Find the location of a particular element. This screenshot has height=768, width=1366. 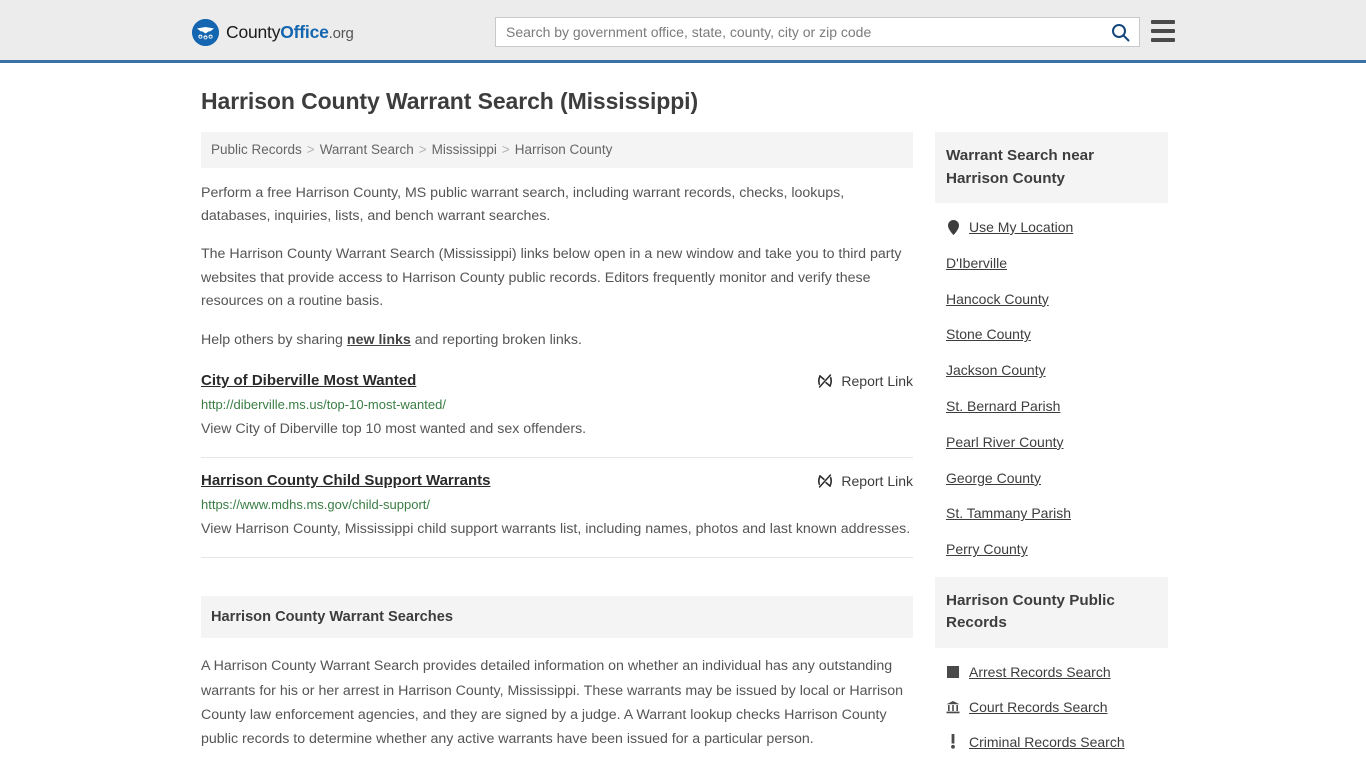

breadcrumb-item-mississippi: Mississippi is located at coordinates (464, 149).